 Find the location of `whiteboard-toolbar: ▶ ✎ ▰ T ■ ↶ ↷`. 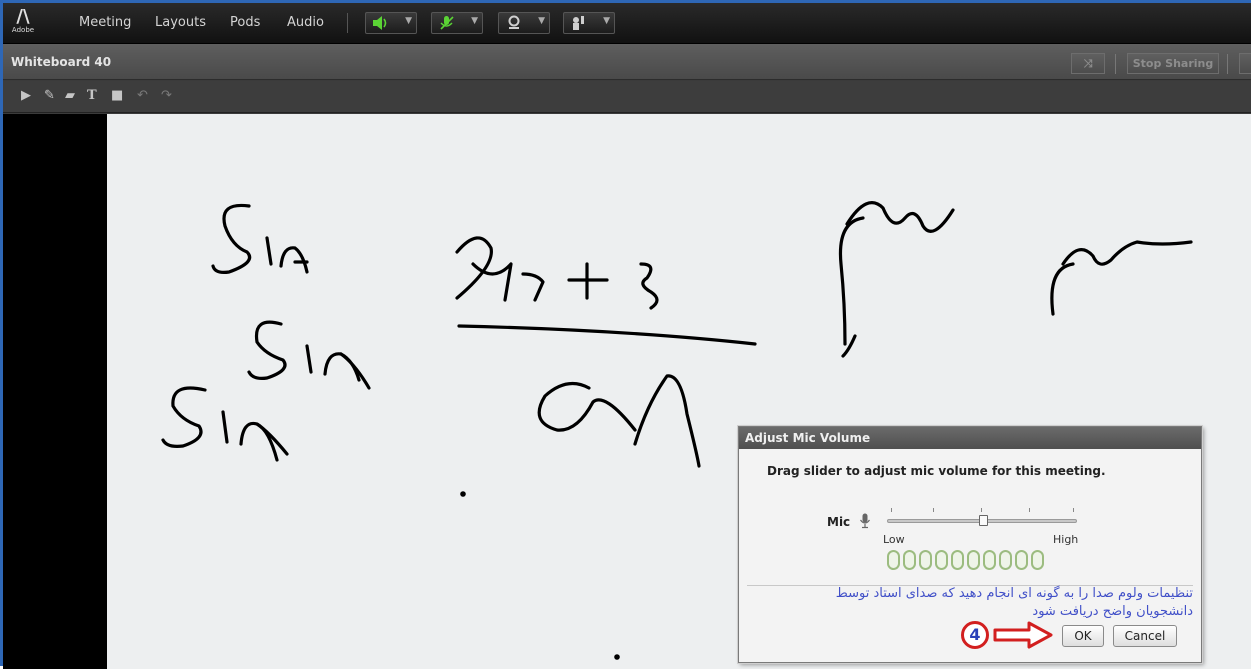

whiteboard-toolbar: ▶ ✎ ▰ T ■ ↶ ↷ is located at coordinates (627, 97).